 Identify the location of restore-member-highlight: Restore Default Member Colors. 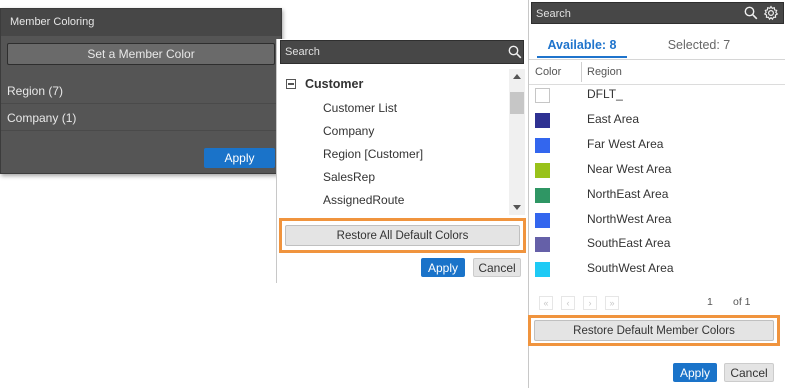
(654, 330).